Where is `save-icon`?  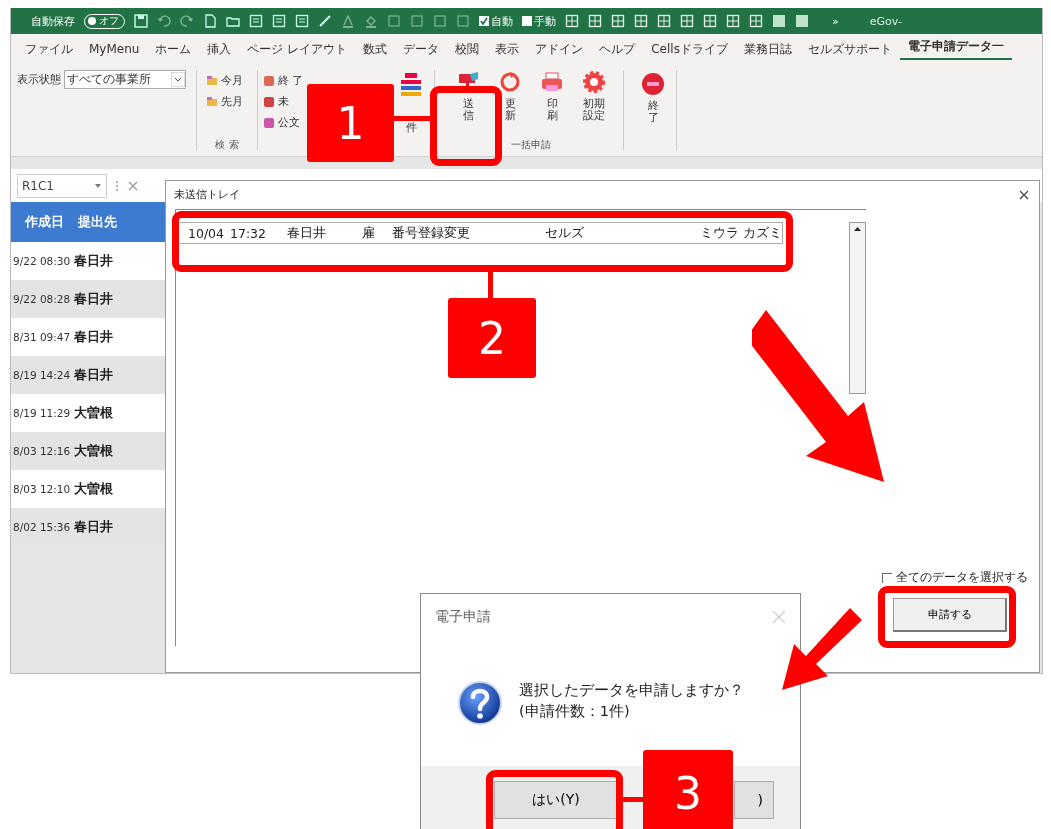
save-icon is located at coordinates (141, 21).